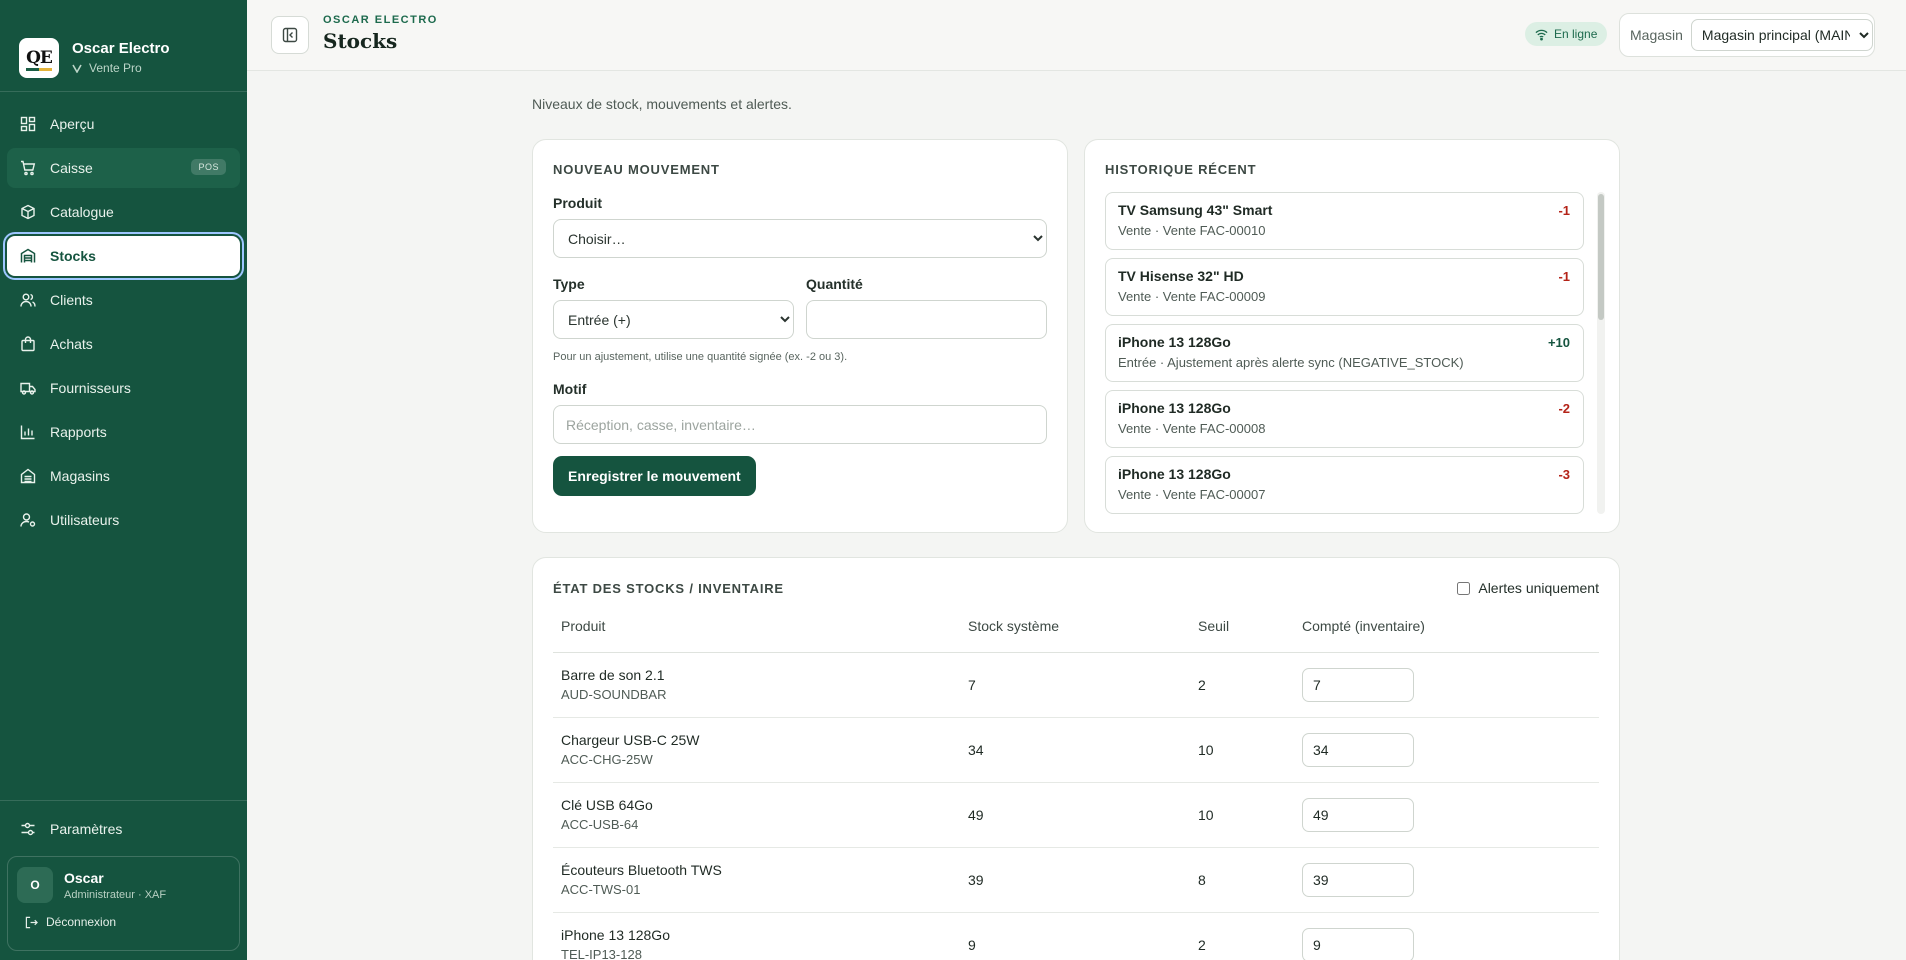 Image resolution: width=1906 pixels, height=960 pixels. What do you see at coordinates (1195, 210) in the screenshot?
I see `history-product: TV Samsung 43" Smart` at bounding box center [1195, 210].